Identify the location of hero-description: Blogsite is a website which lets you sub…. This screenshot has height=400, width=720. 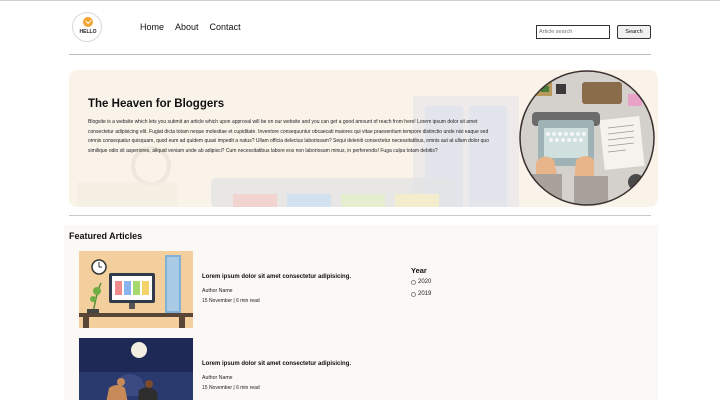
(288, 137).